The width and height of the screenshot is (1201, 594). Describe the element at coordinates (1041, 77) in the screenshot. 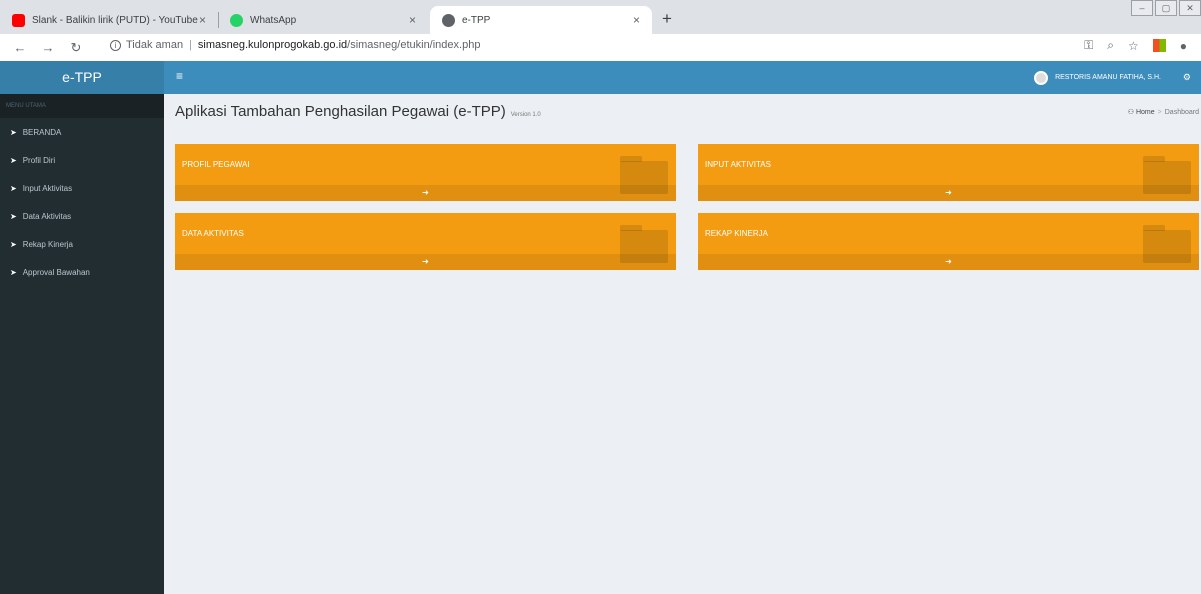

I see `avatar` at that location.